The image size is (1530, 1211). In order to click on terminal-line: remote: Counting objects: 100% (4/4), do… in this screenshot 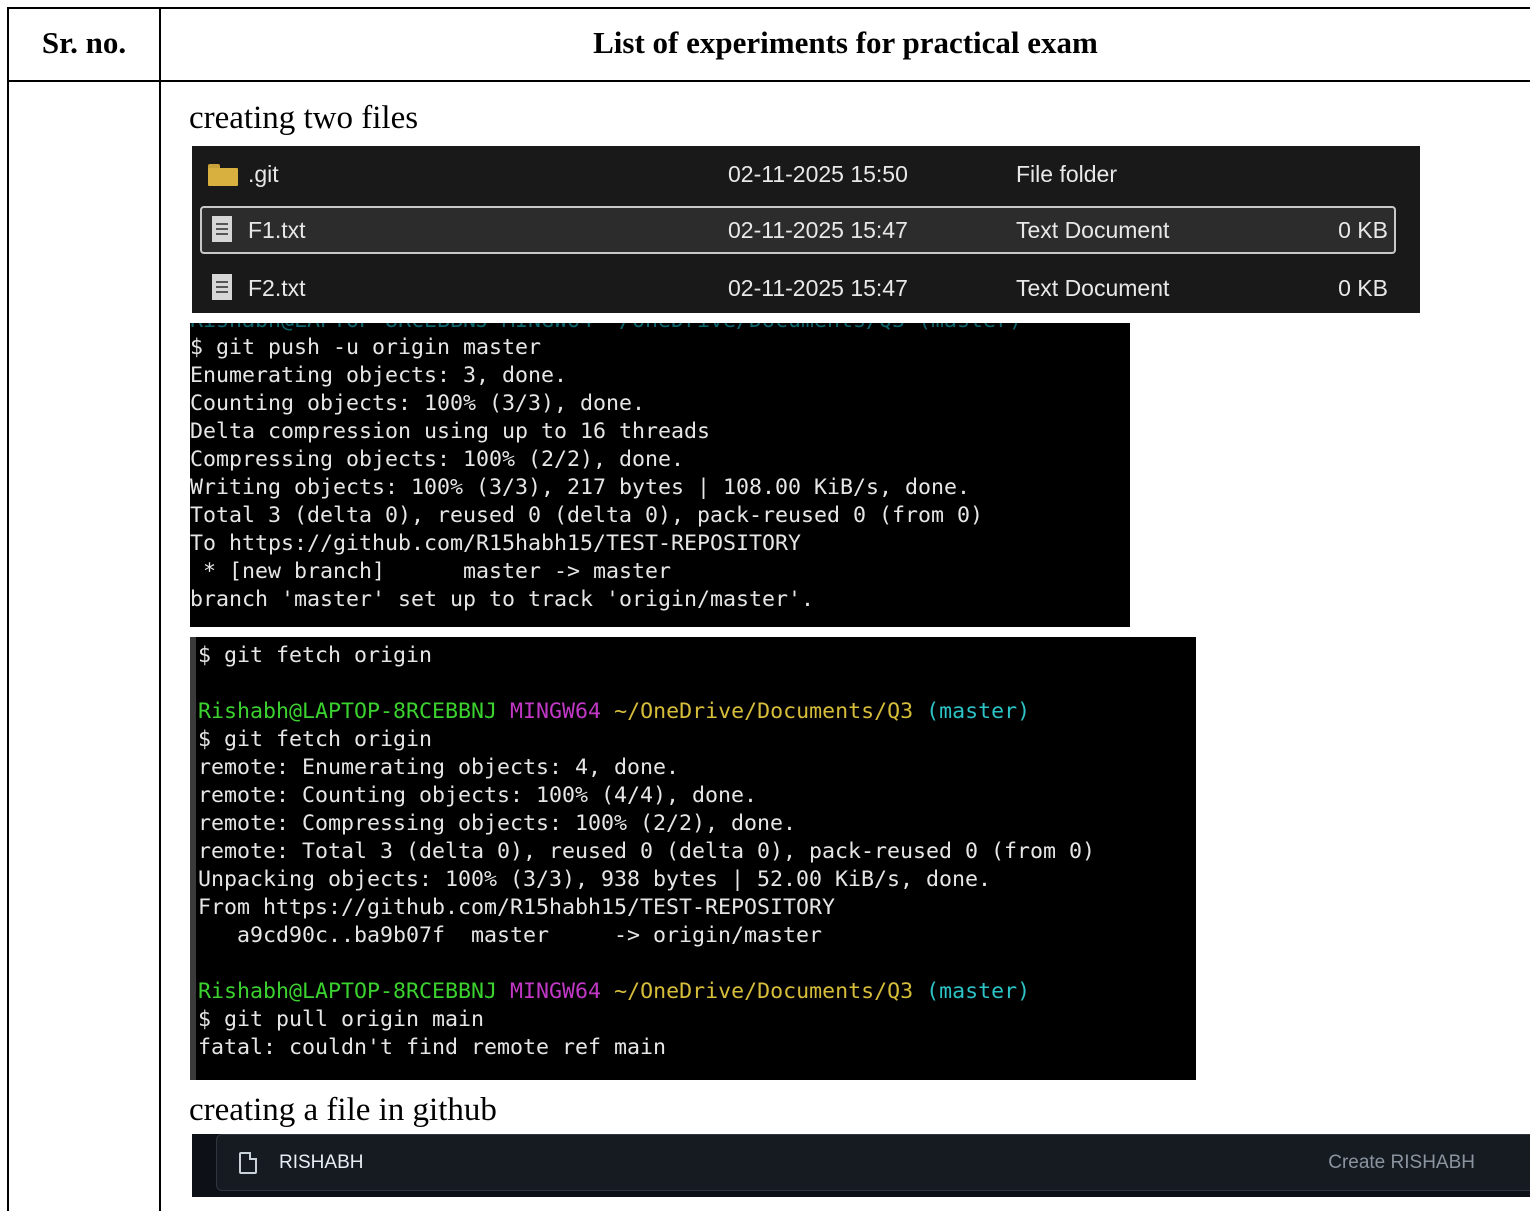, I will do `click(478, 795)`.